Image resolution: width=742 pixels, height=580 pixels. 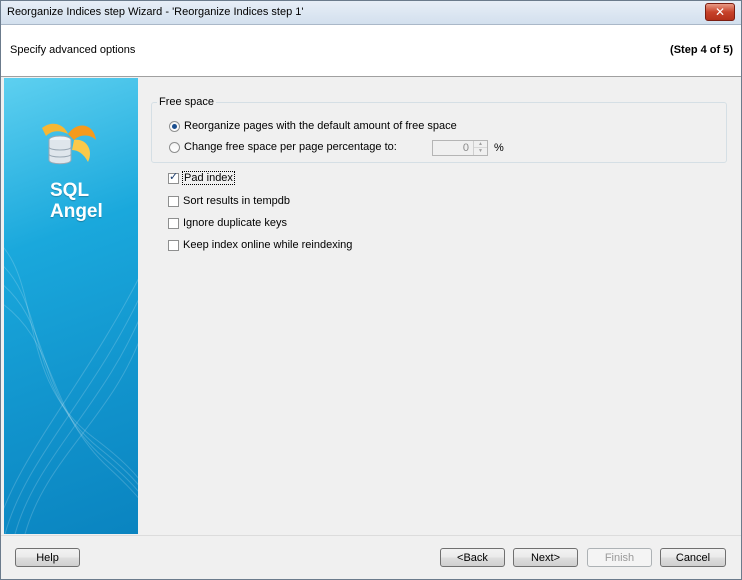 I want to click on sidebar-logo-text: SQL Angel, so click(x=76, y=201).